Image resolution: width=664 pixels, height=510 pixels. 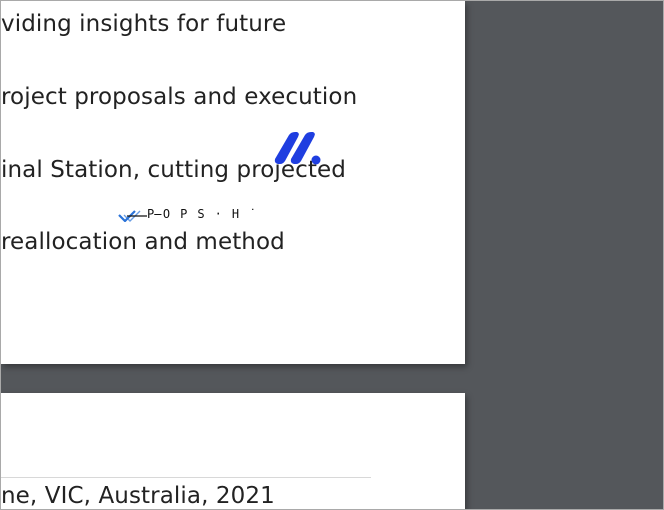 What do you see at coordinates (297, 148) in the screenshot?
I see `brand-logo-icon` at bounding box center [297, 148].